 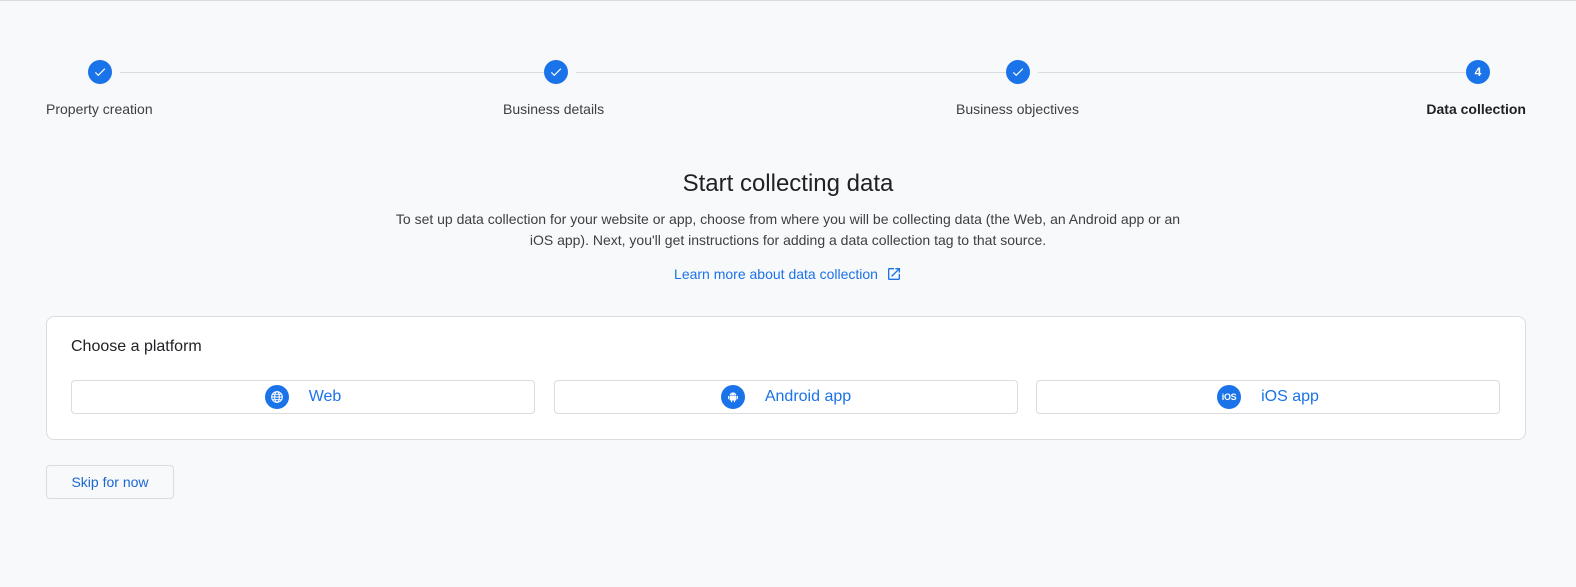 I want to click on ios-platform-label: iOS app, so click(x=1290, y=396).